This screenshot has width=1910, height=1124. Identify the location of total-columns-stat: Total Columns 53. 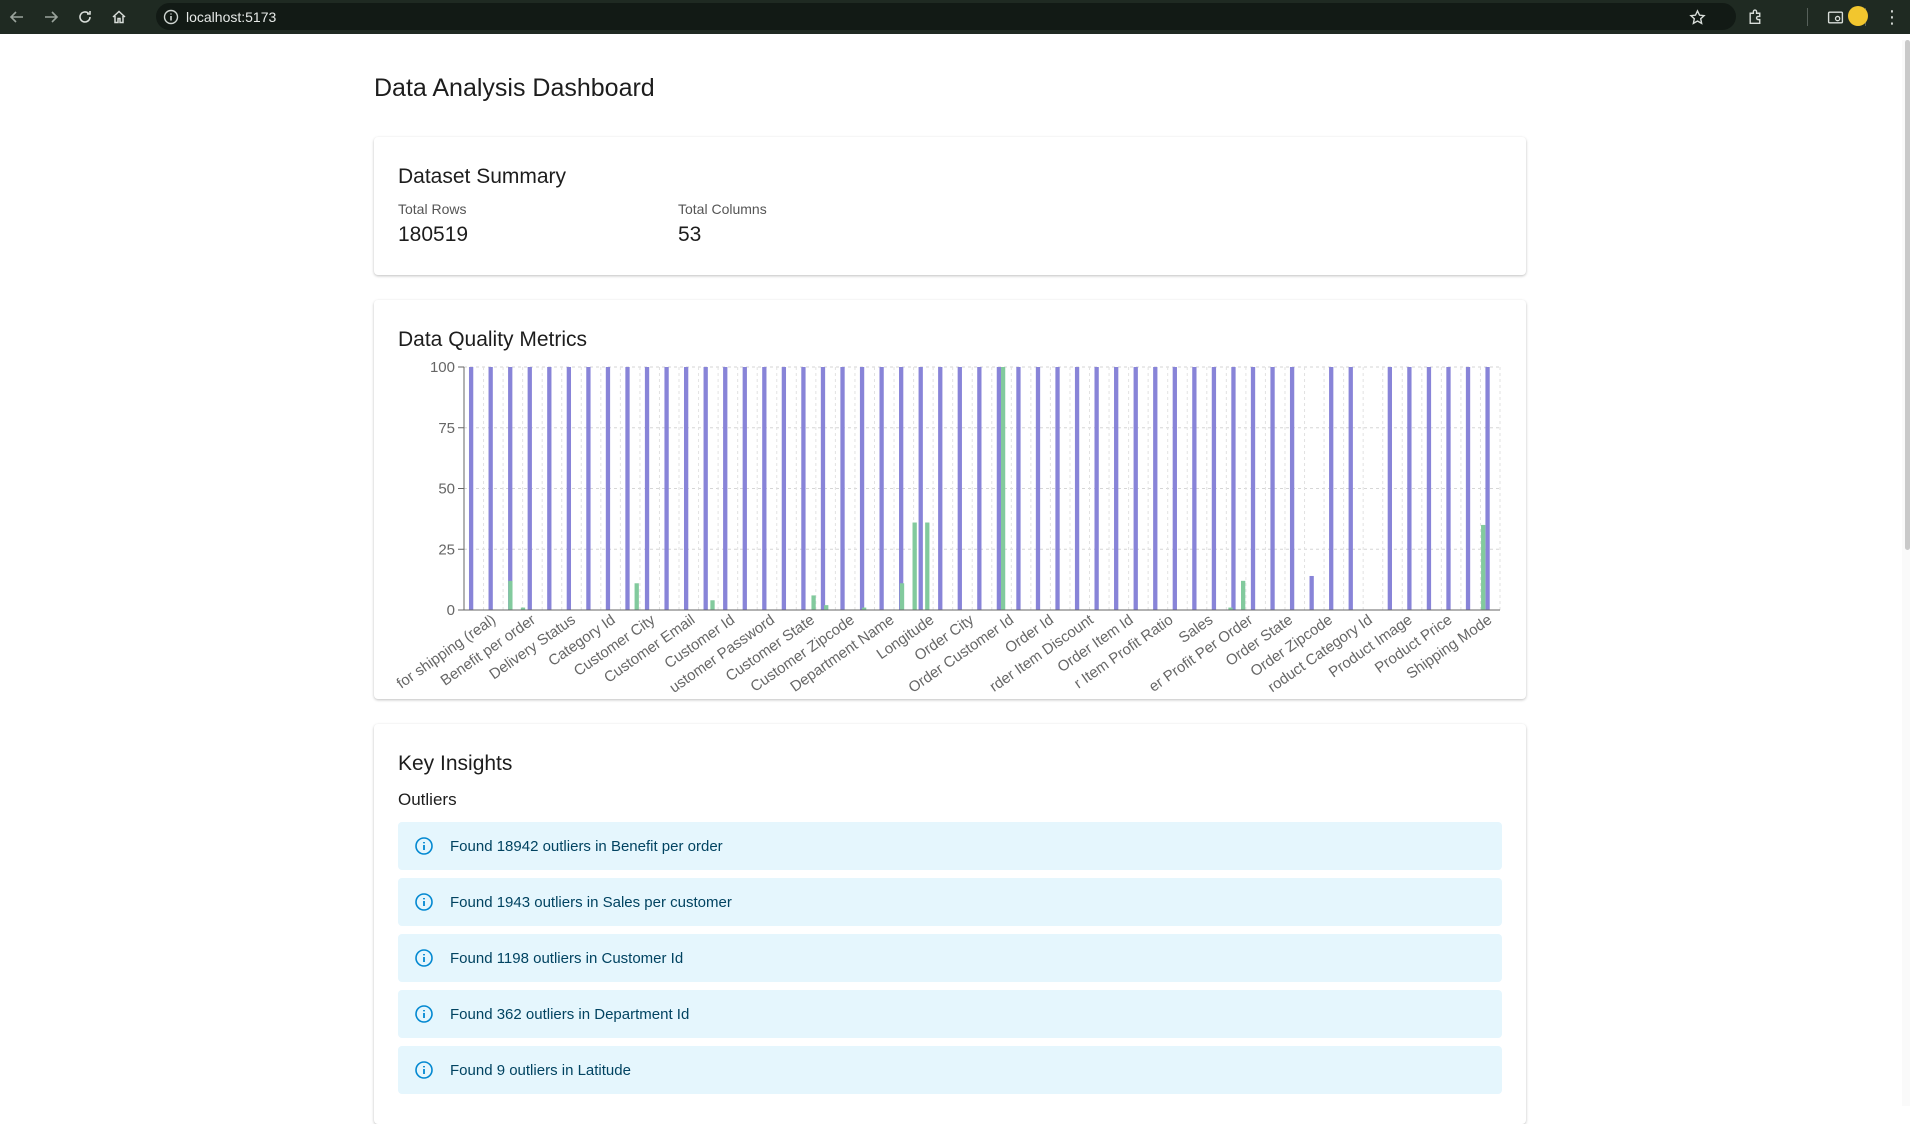
(722, 224).